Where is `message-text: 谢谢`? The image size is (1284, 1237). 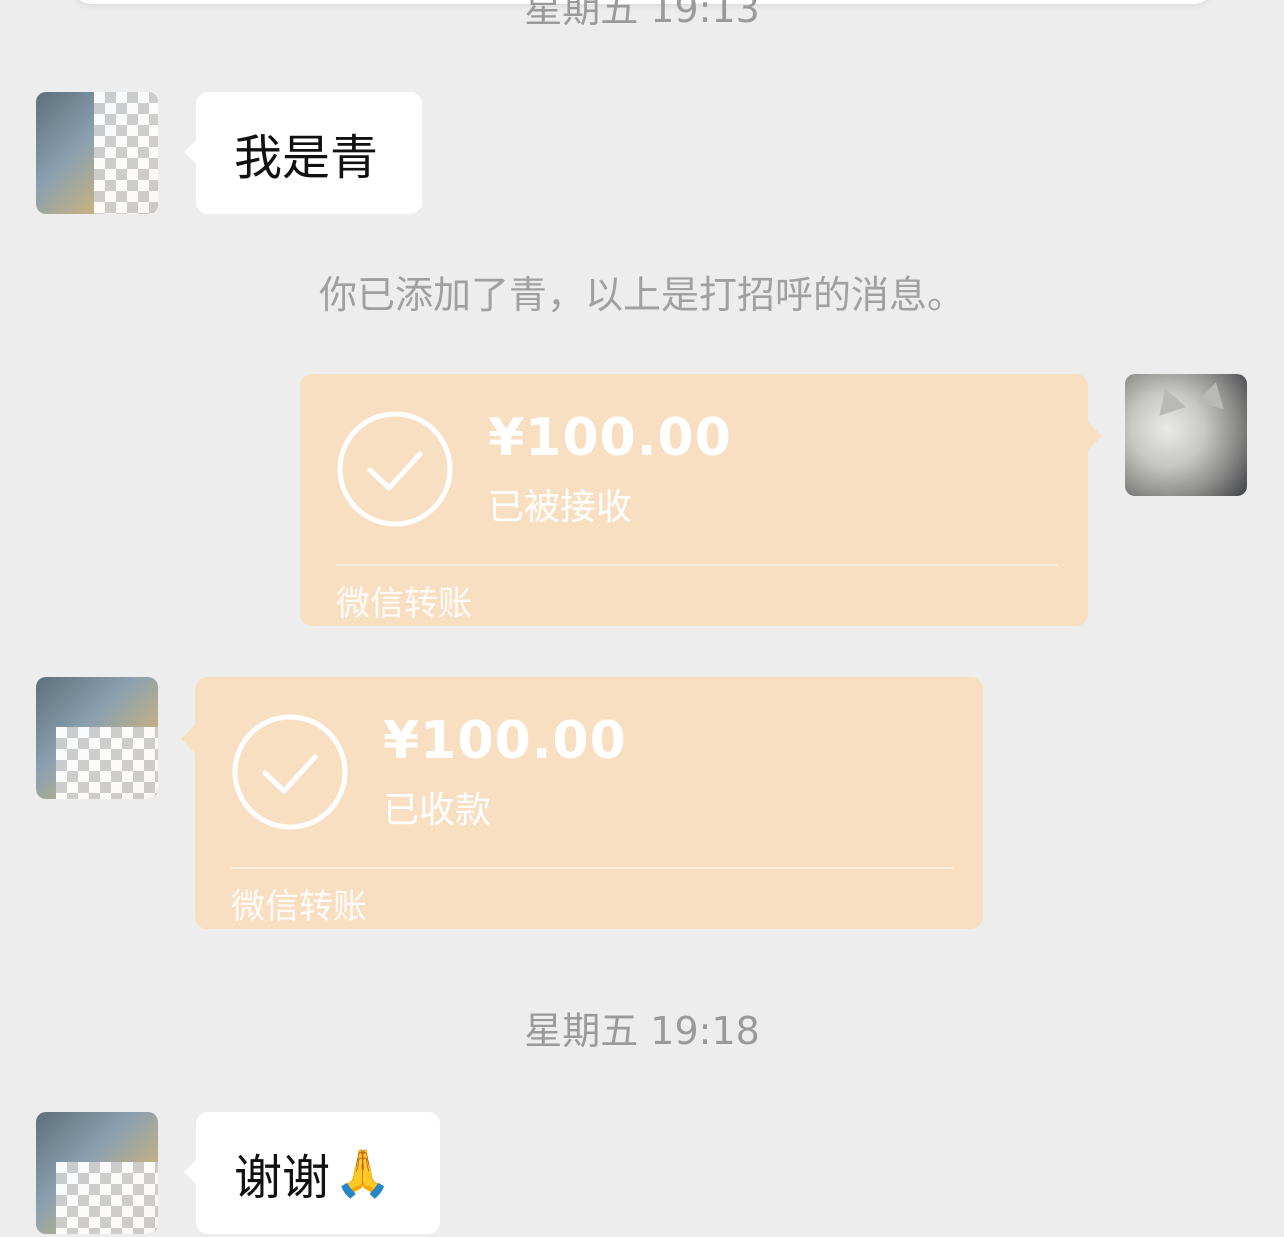 message-text: 谢谢 is located at coordinates (282, 1178).